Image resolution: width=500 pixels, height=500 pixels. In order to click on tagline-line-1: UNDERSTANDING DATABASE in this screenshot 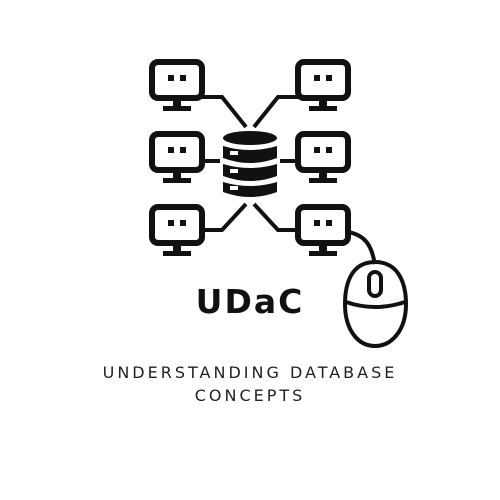, I will do `click(250, 372)`.